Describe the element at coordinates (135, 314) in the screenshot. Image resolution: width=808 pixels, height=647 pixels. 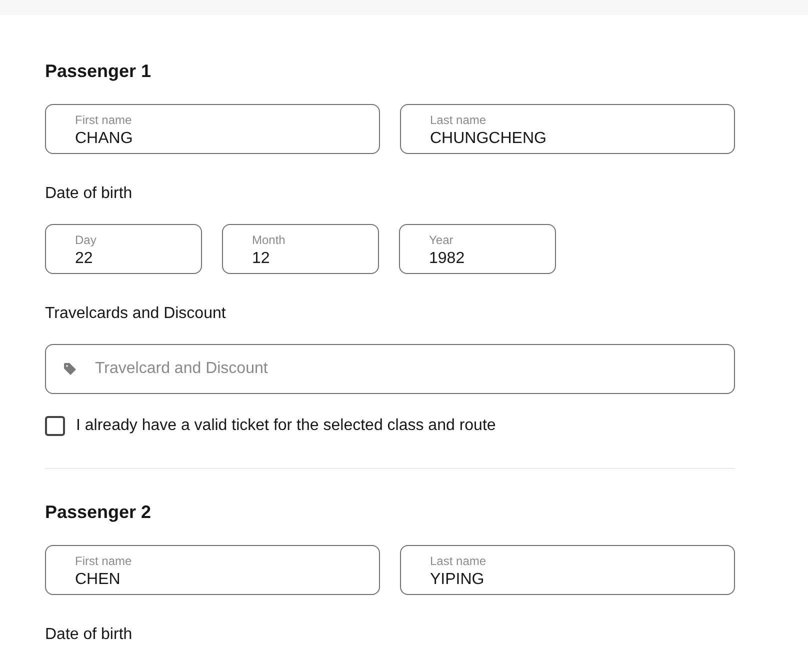
I see `travelcard-label: Travelcards and Discount` at that location.